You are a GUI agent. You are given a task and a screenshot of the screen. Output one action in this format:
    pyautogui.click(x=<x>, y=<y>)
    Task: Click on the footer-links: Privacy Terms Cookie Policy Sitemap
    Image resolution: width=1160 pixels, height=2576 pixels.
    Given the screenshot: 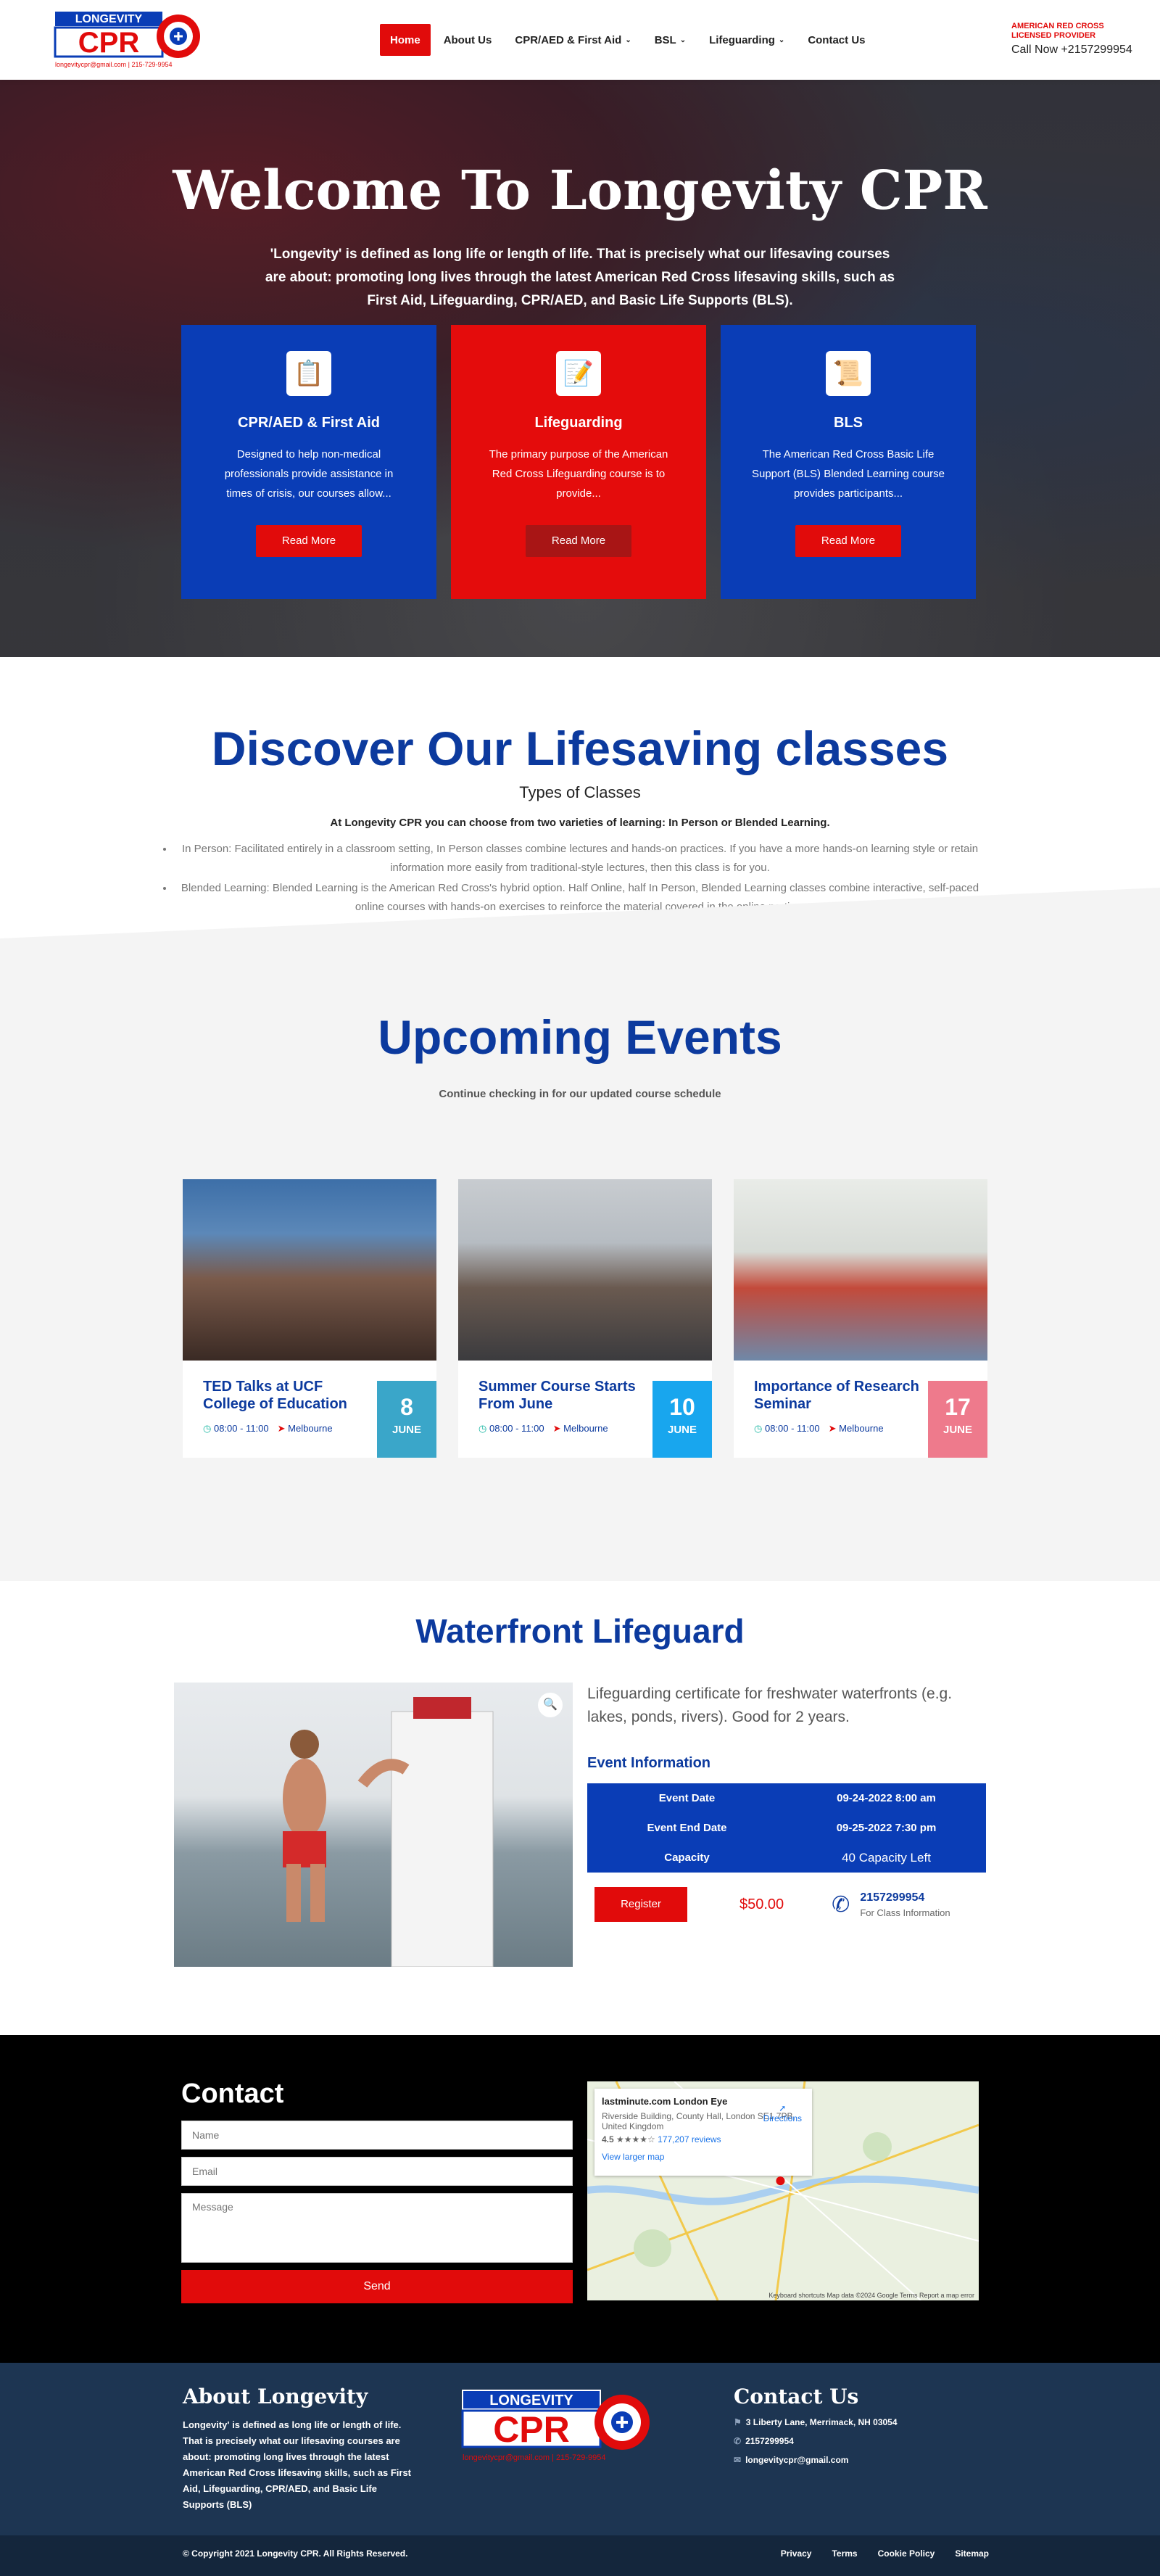 What is the action you would take?
    pyautogui.click(x=885, y=2553)
    